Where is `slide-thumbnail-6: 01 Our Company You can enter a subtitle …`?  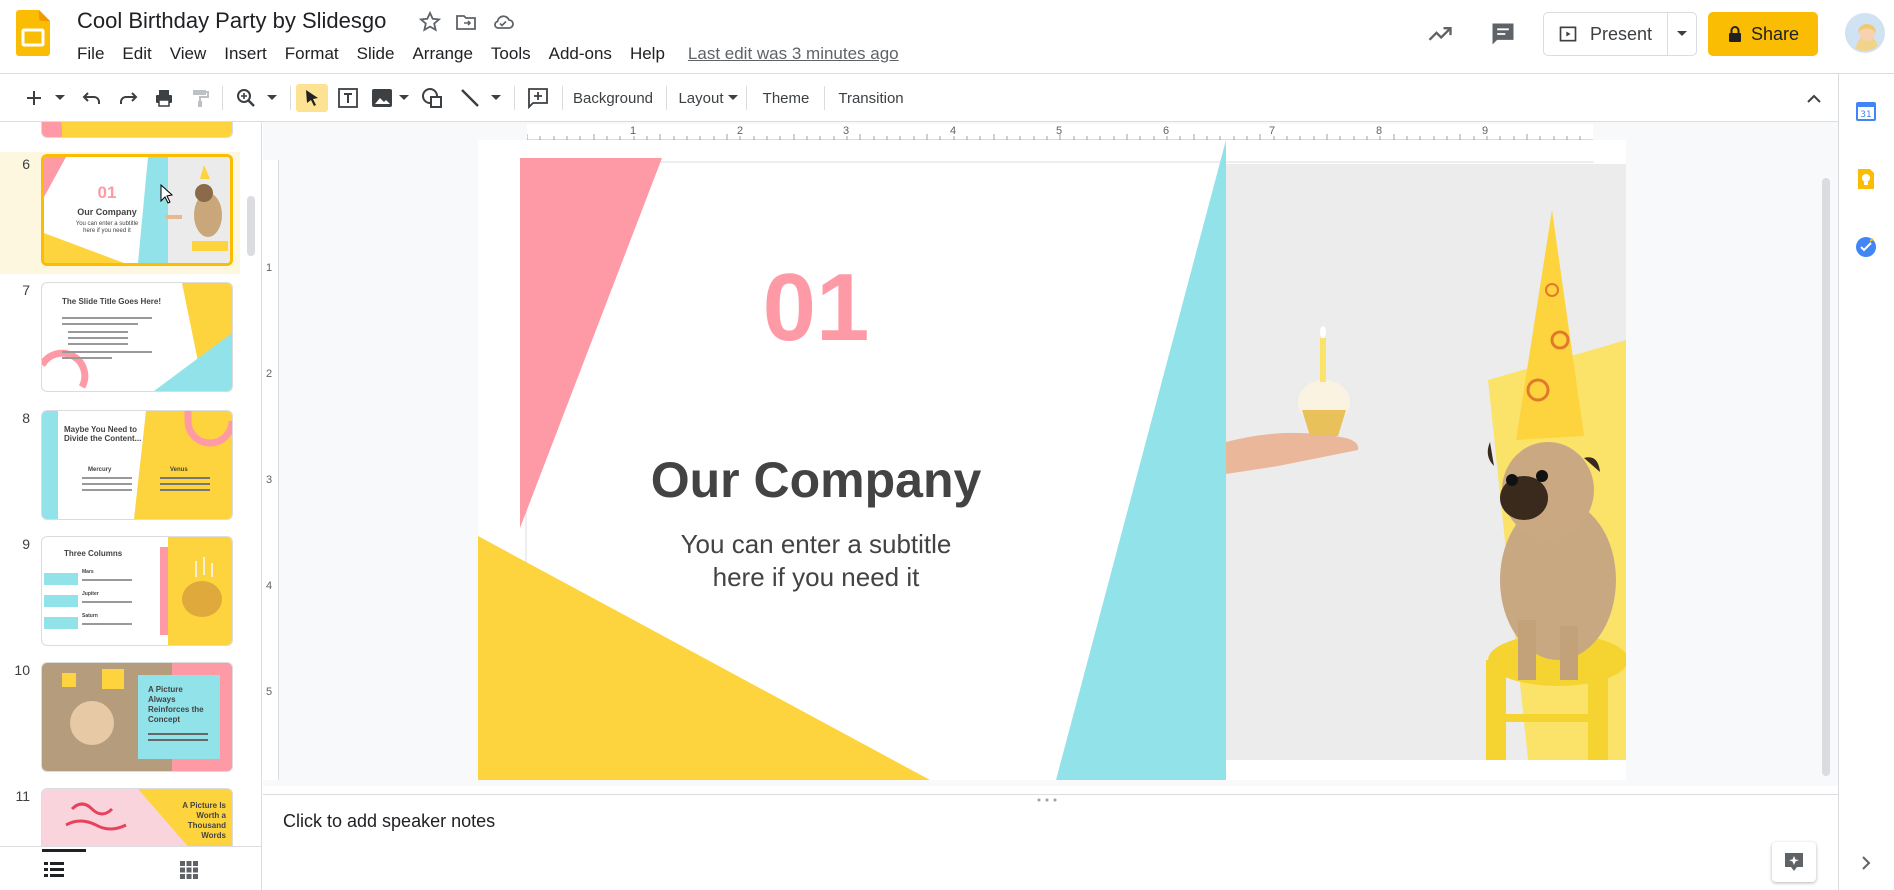
slide-thumbnail-6: 01 Our Company You can enter a subtitle … is located at coordinates (137, 210).